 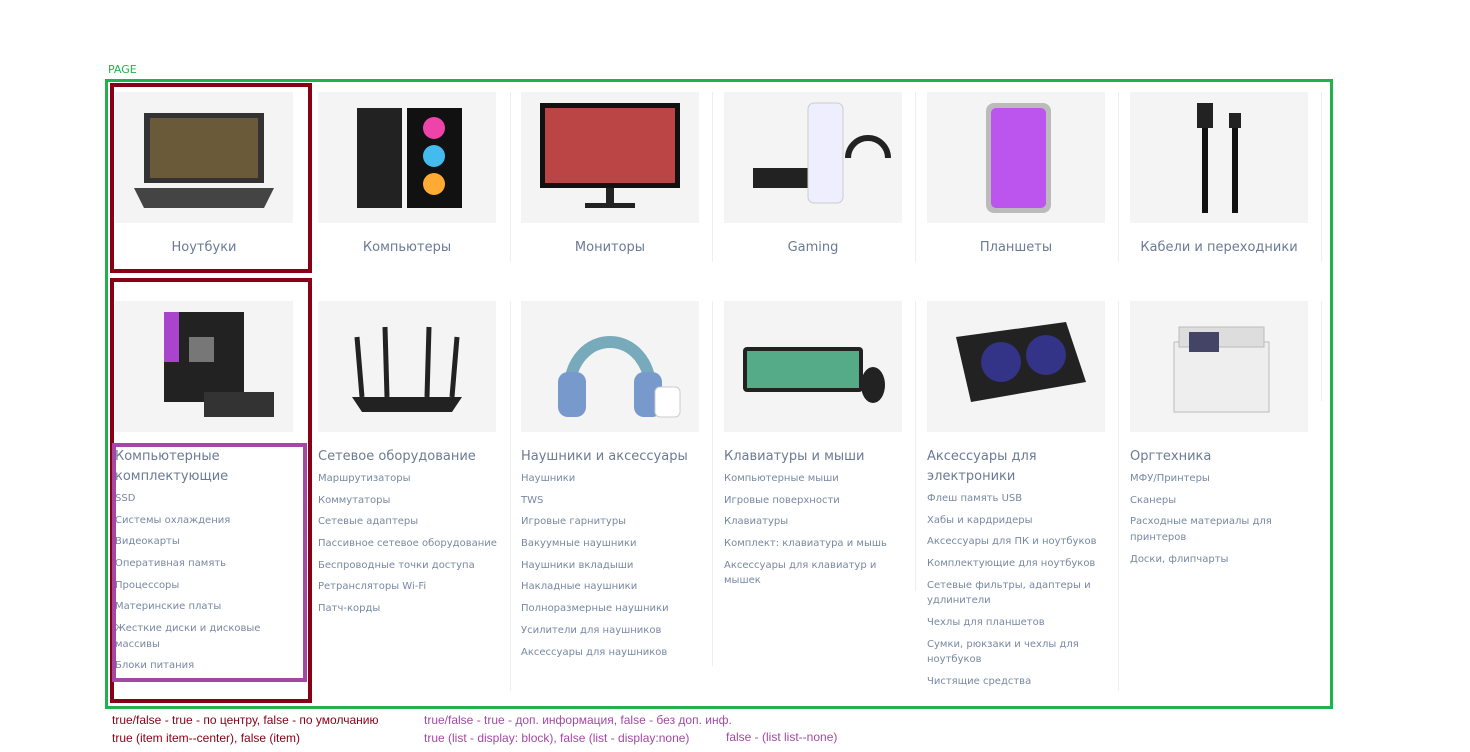 What do you see at coordinates (822, 152) in the screenshot?
I see `console-icon` at bounding box center [822, 152].